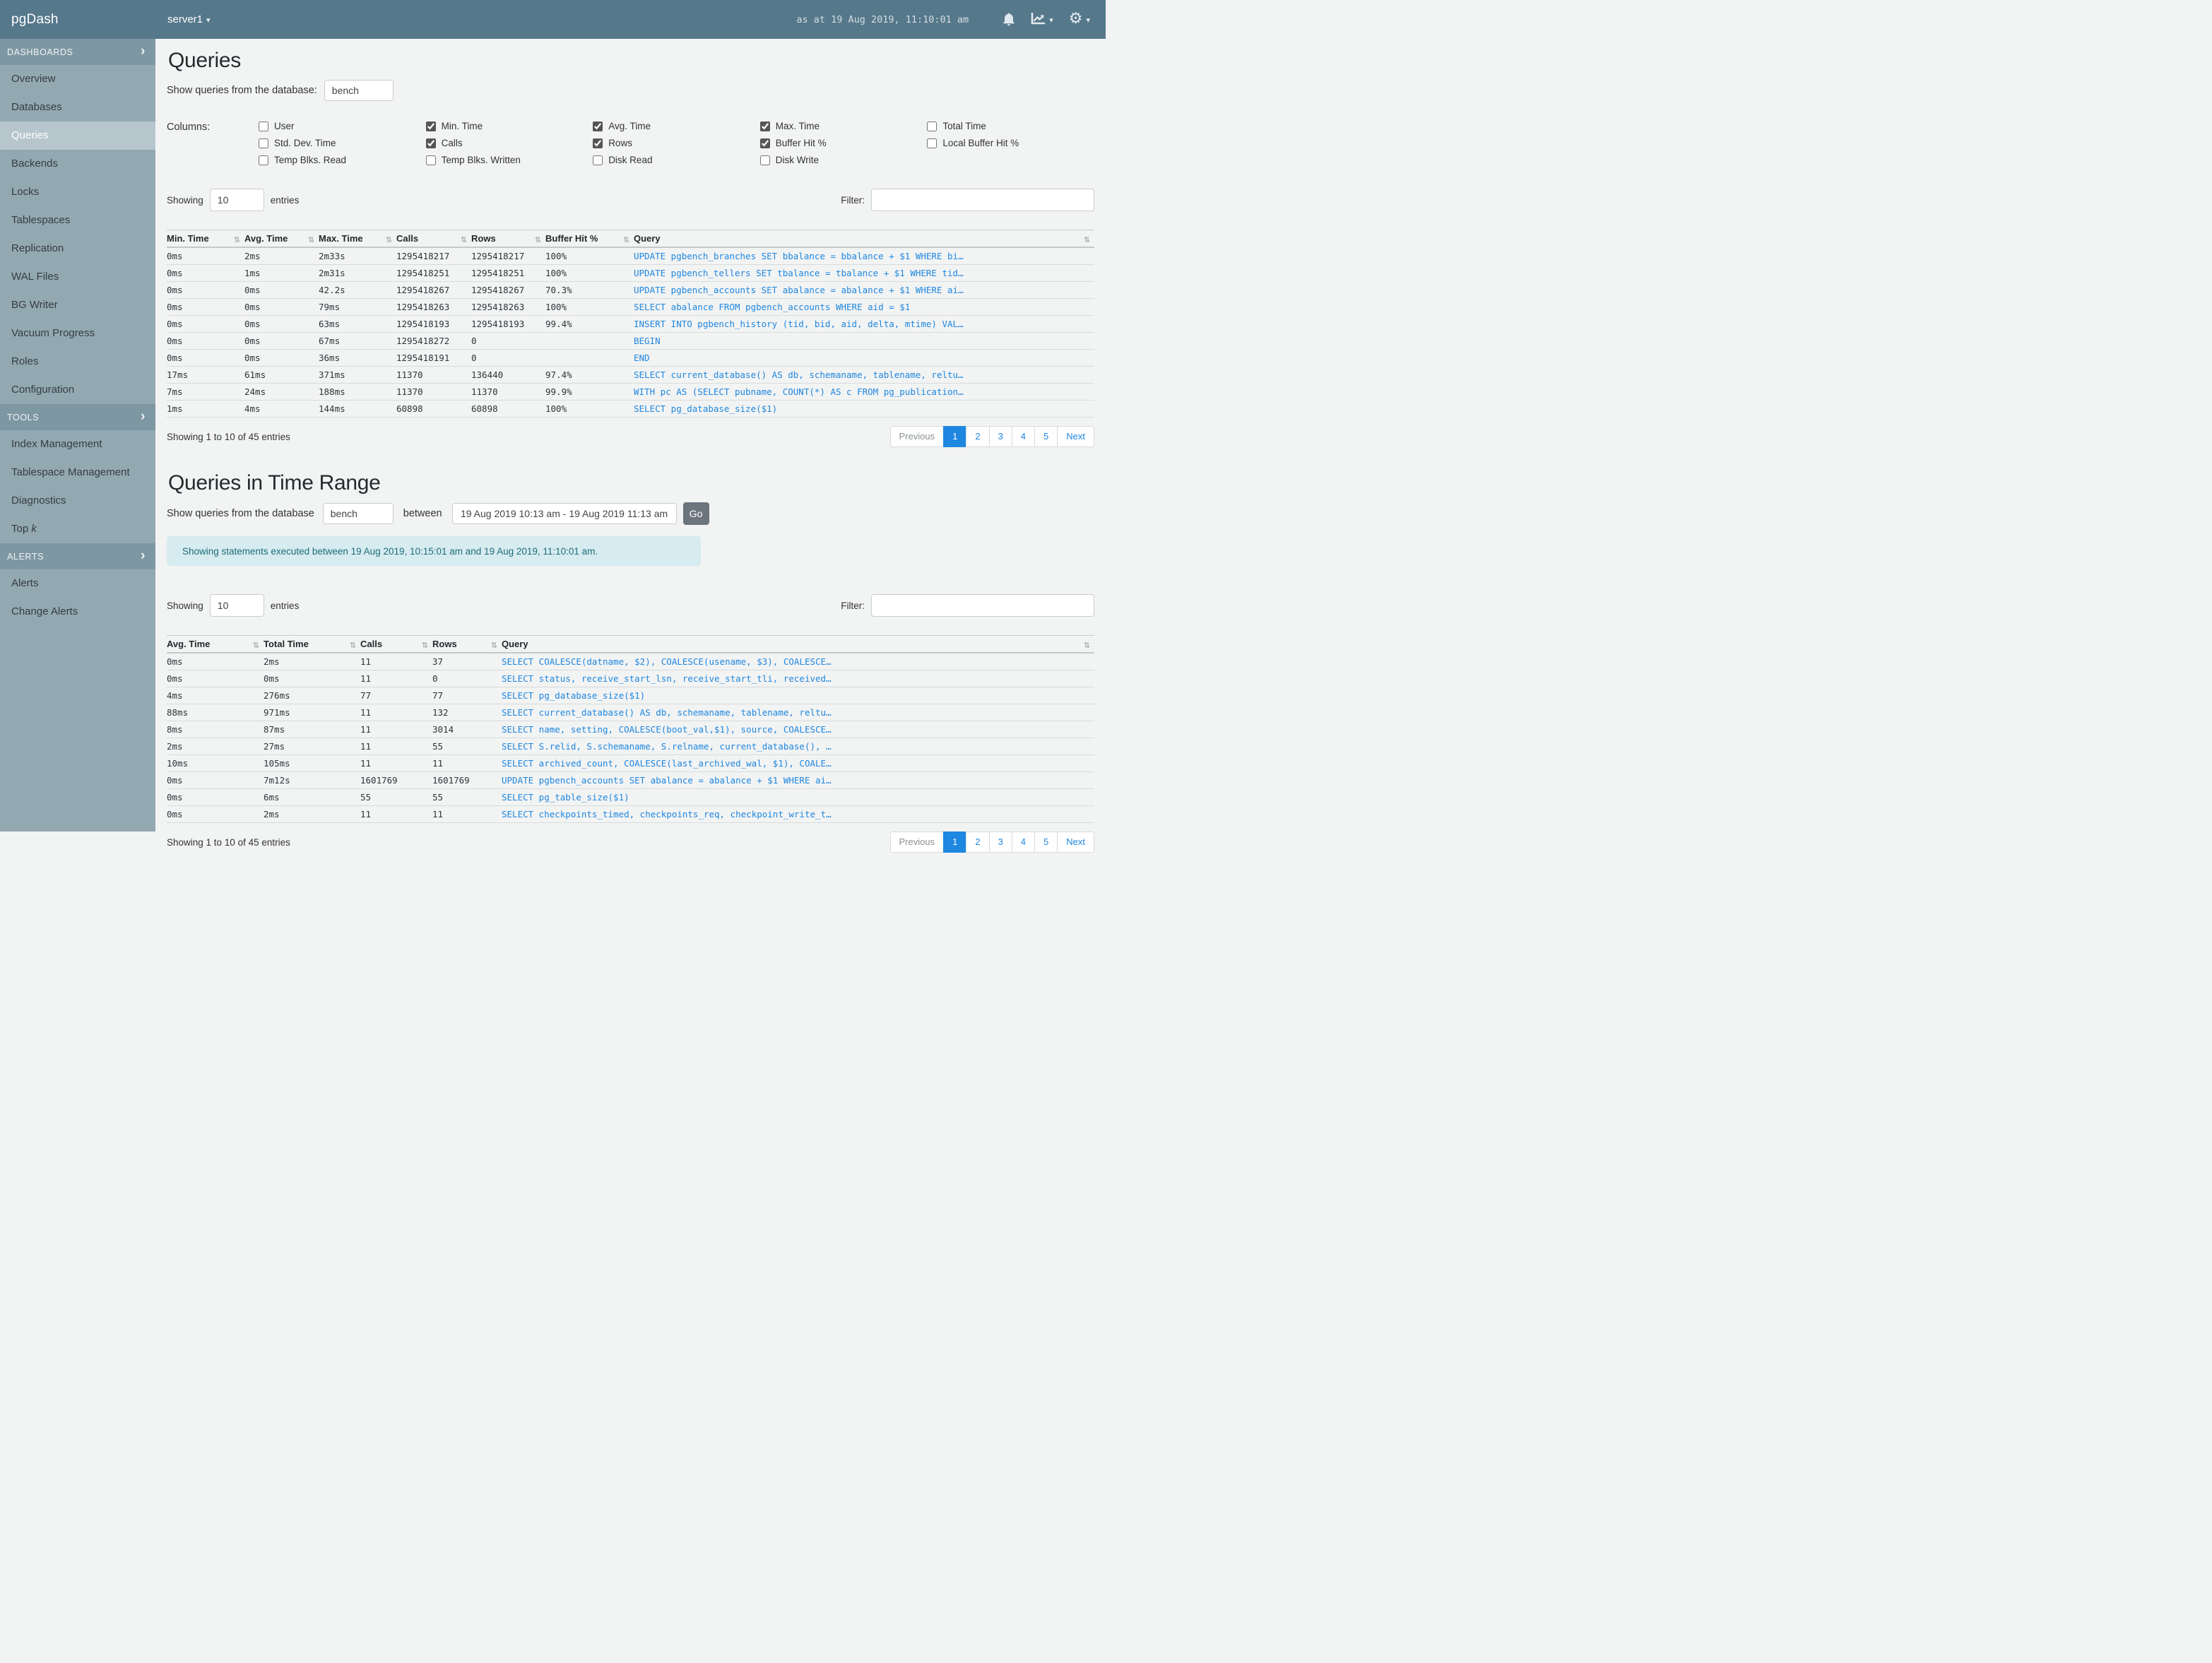 This screenshot has height=1663, width=2212. I want to click on sidebar-item: Queries, so click(77, 136).